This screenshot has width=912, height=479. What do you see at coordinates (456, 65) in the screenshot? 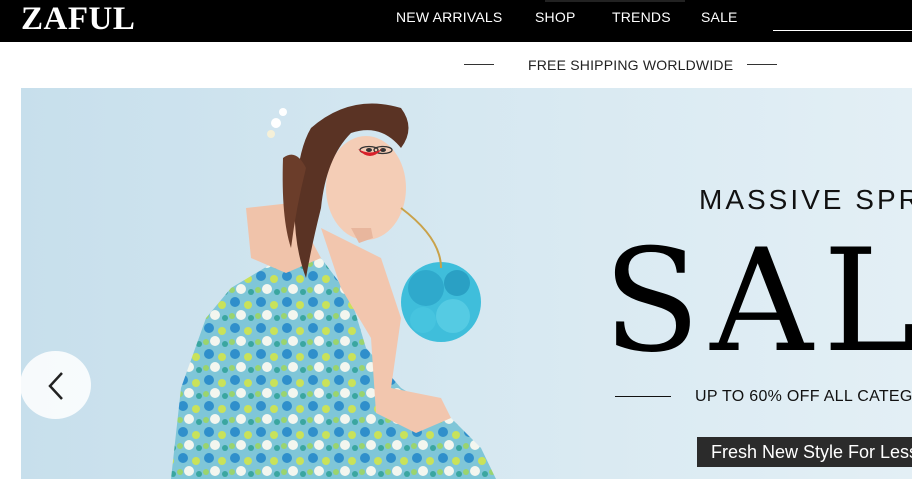
I see `shipping-banner` at bounding box center [456, 65].